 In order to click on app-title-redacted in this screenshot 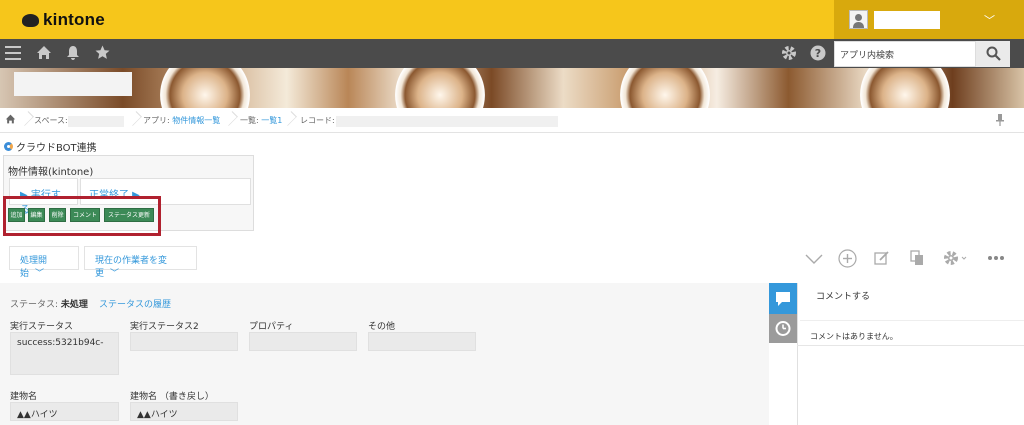, I will do `click(73, 84)`.